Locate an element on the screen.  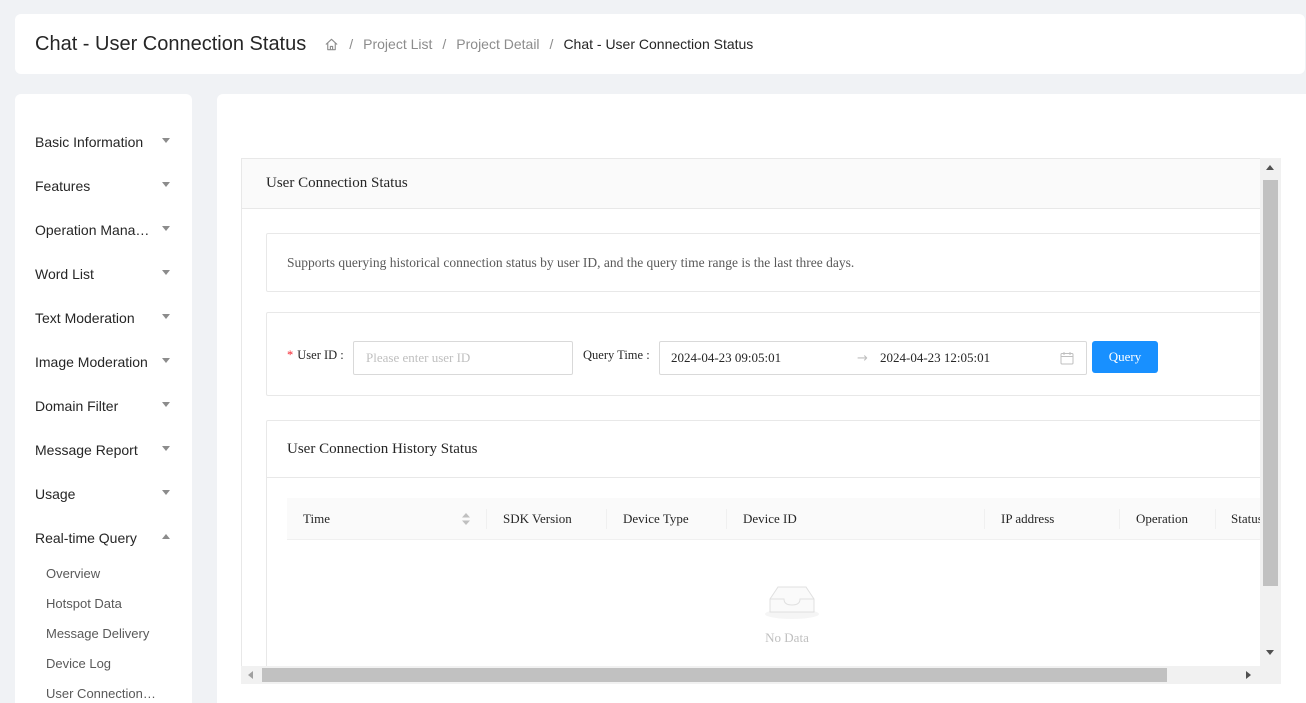
sidebar-item-domain-filter: Domain Filter is located at coordinates (103, 406).